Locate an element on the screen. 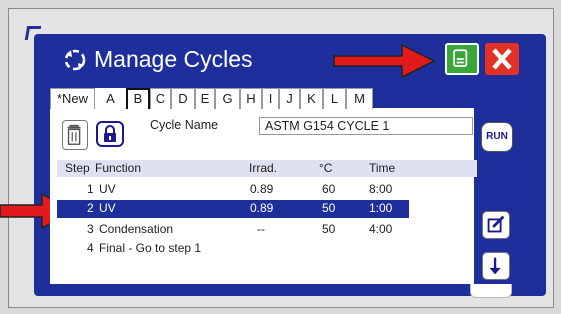  tab-c: C is located at coordinates (160, 98).